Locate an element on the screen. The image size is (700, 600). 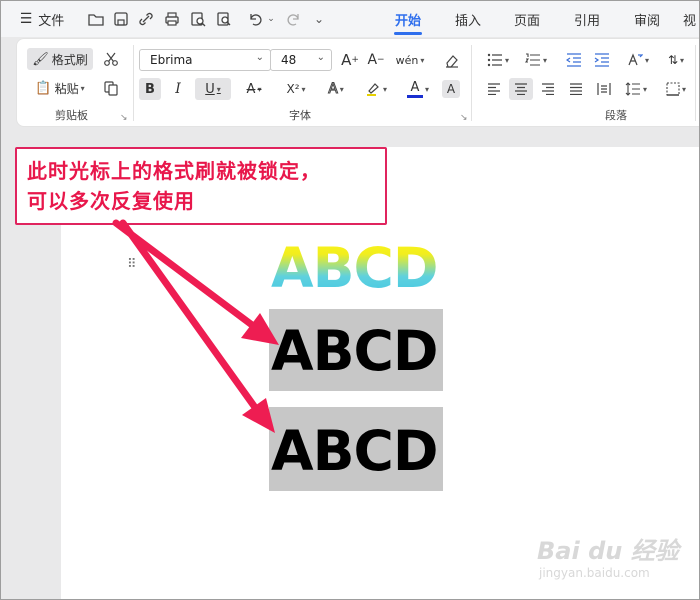
baidu-watermark: Bai du 经验 jingyan.baidu.com is located at coordinates (608, 555).